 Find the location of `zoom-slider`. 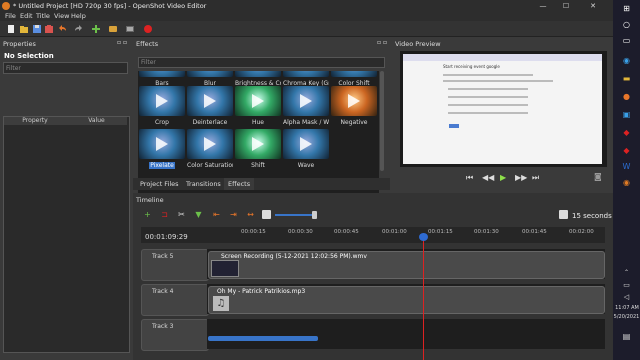

zoom-slider is located at coordinates (296, 215).